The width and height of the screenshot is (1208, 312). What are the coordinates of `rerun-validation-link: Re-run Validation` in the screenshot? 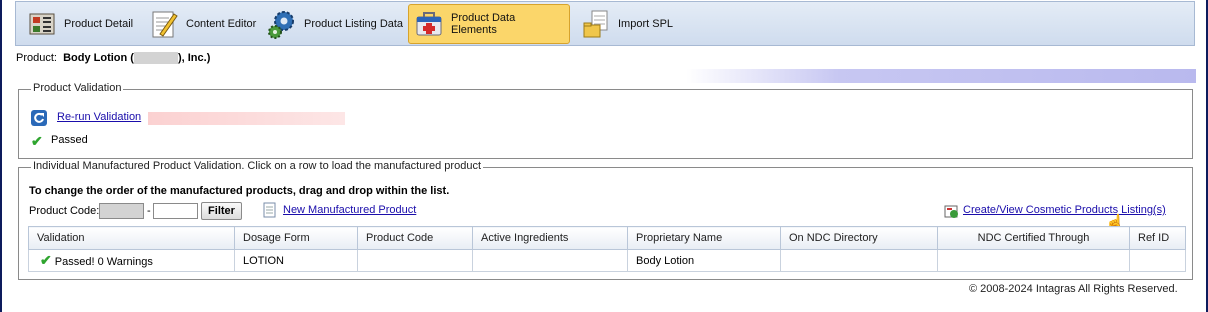 It's located at (99, 117).